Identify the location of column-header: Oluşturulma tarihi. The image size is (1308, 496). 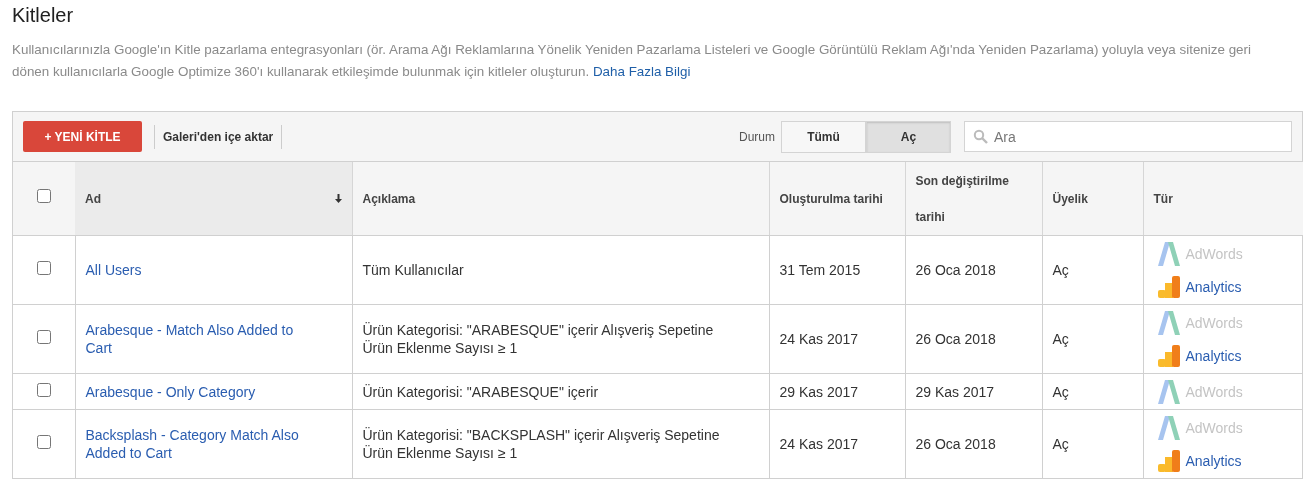
(837, 199).